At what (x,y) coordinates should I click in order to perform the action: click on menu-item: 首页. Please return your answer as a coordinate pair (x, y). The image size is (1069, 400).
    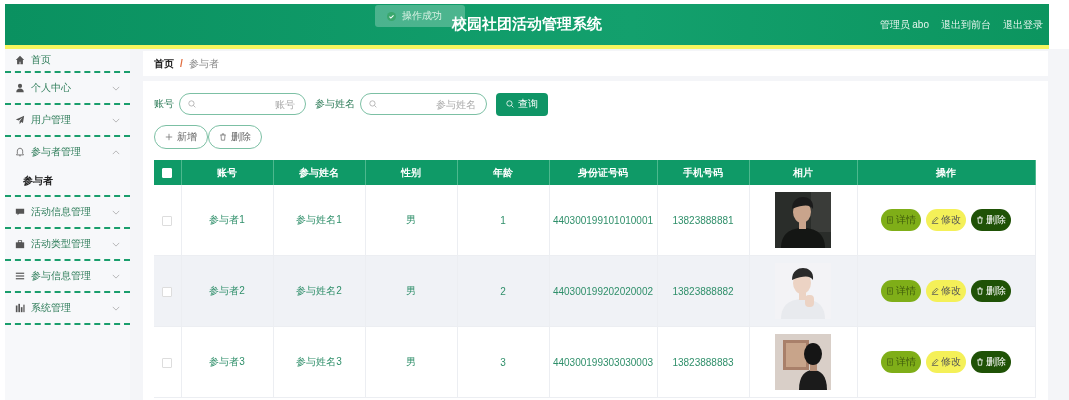
    Looking at the image, I should click on (67, 60).